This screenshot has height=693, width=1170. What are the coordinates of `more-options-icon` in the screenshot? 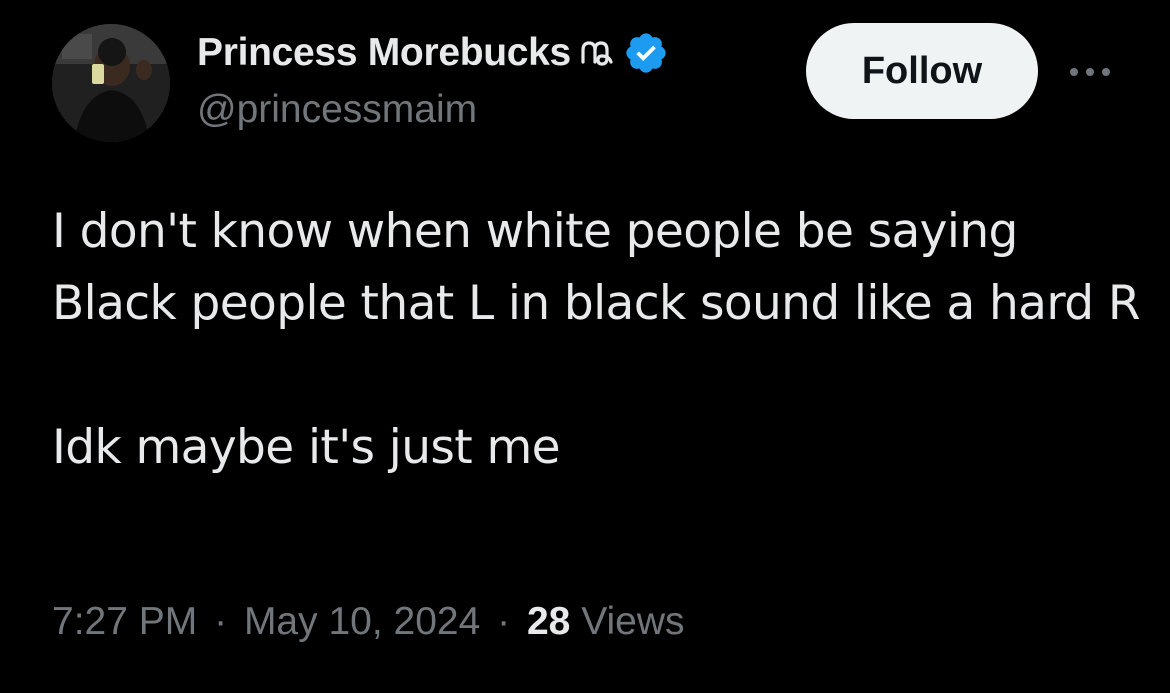 It's located at (1090, 72).